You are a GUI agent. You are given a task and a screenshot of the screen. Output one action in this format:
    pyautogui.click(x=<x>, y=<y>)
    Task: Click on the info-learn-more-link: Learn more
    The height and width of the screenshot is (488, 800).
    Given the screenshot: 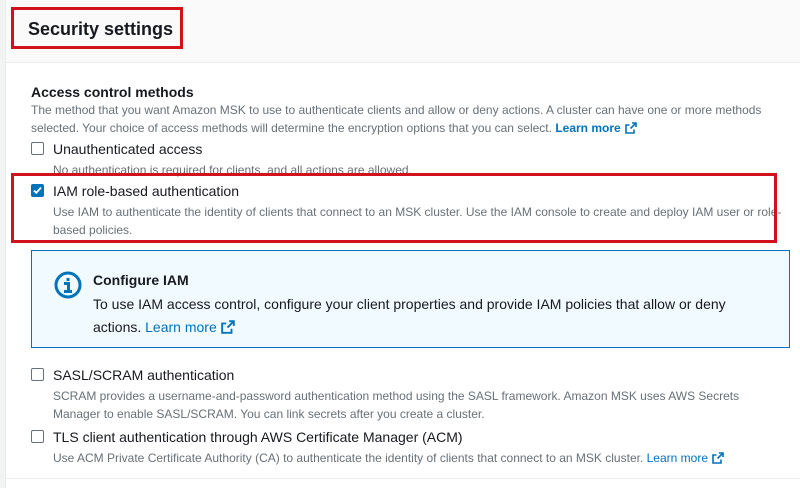 What is the action you would take?
    pyautogui.click(x=190, y=327)
    